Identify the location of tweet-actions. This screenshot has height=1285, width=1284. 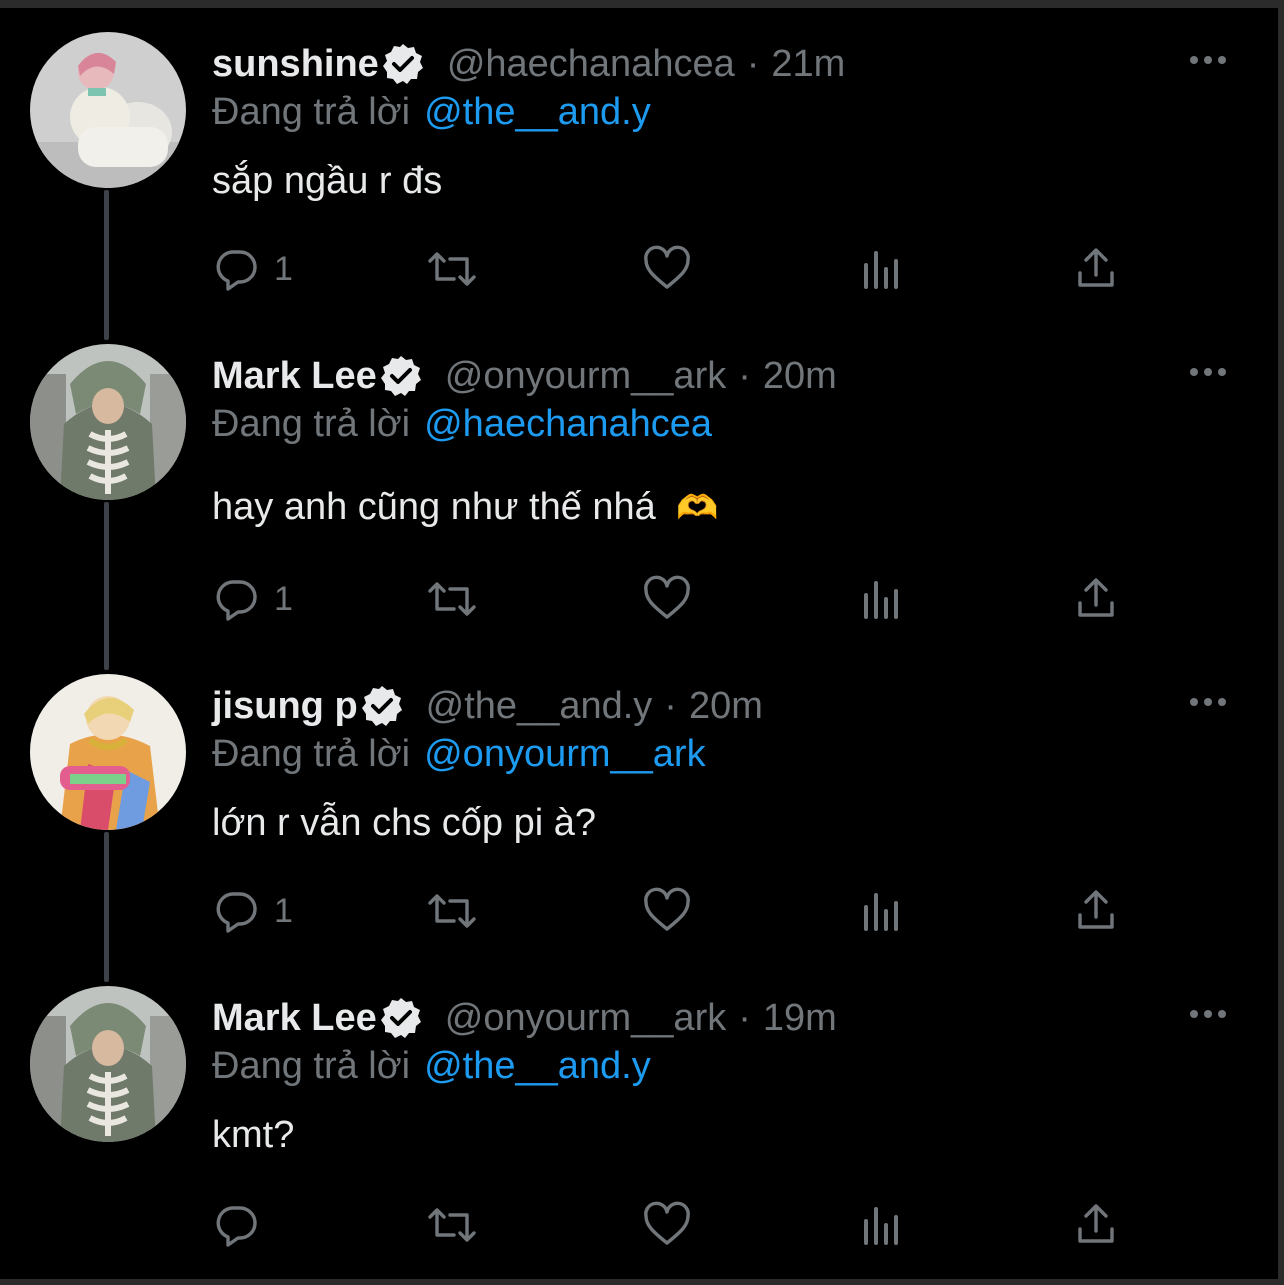
(672, 1225).